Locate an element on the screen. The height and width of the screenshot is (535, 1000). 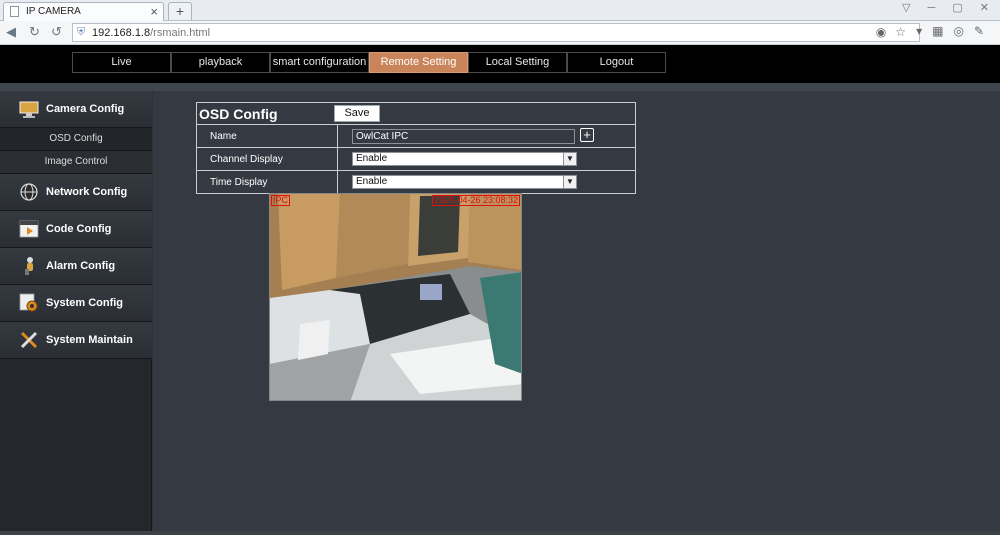
save-button: Save is located at coordinates (357, 113).